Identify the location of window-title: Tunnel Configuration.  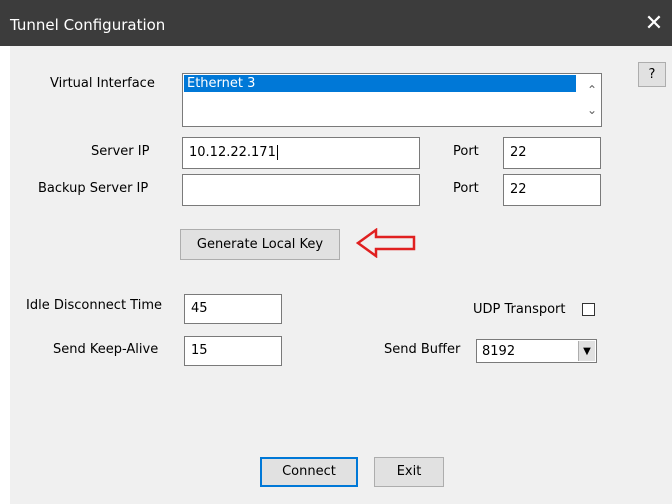
(88, 25).